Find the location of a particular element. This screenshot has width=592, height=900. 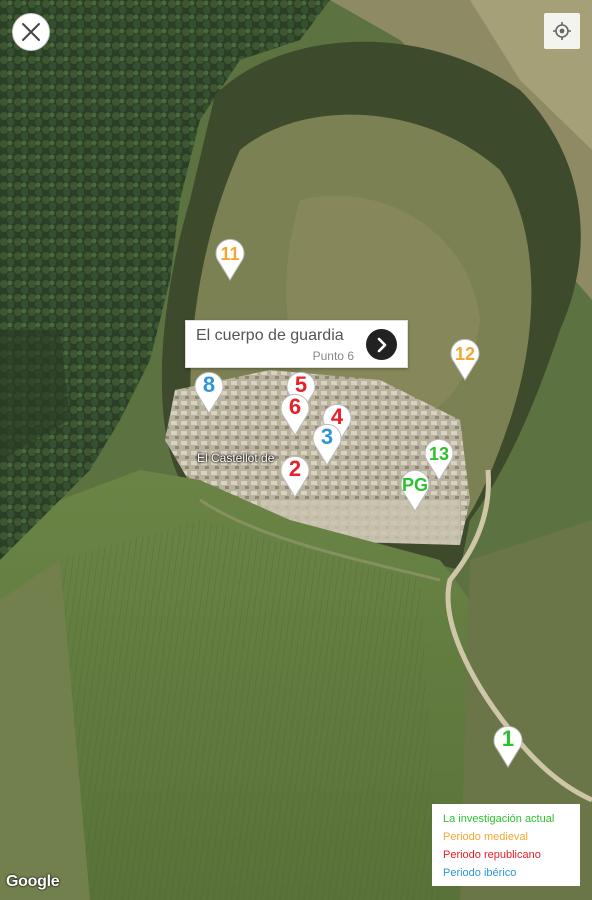

google-attribution: Google is located at coordinates (33, 881).